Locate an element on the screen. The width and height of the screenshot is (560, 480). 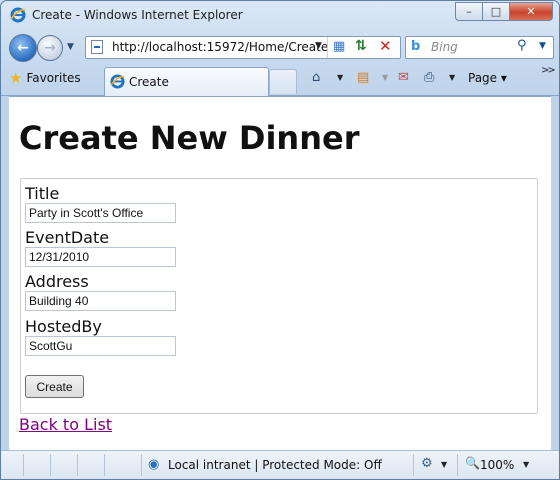
maximize-button: □ is located at coordinates (495, 11).